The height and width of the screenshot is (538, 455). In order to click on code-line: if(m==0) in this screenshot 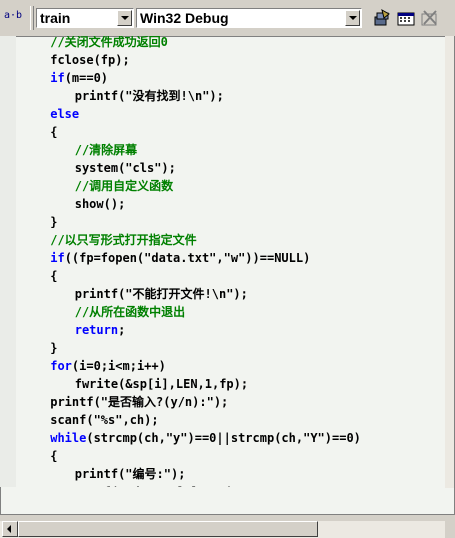, I will do `click(79, 78)`.